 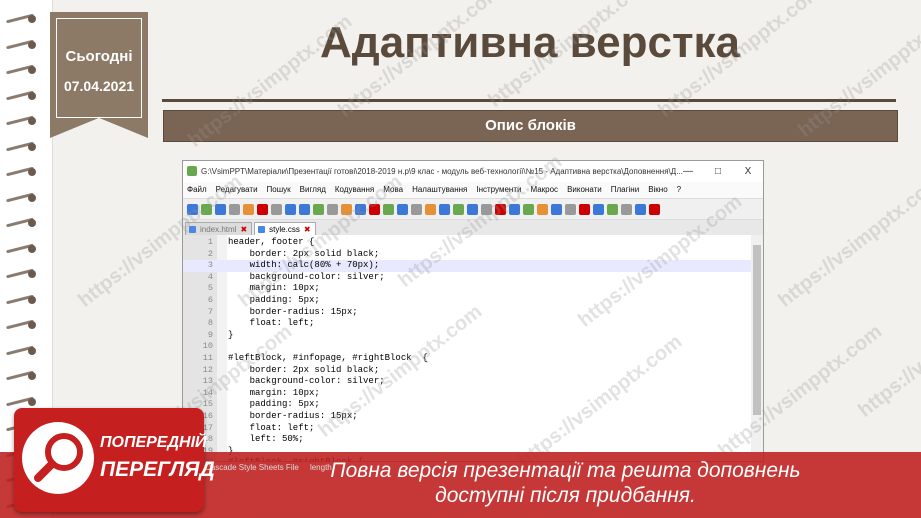 What do you see at coordinates (197, 189) in the screenshot?
I see `menu-item: Файл` at bounding box center [197, 189].